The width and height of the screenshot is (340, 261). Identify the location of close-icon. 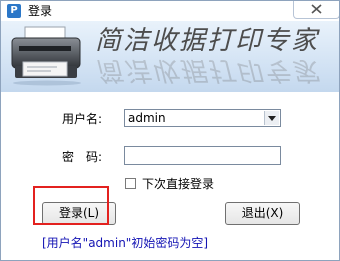
(316, 9).